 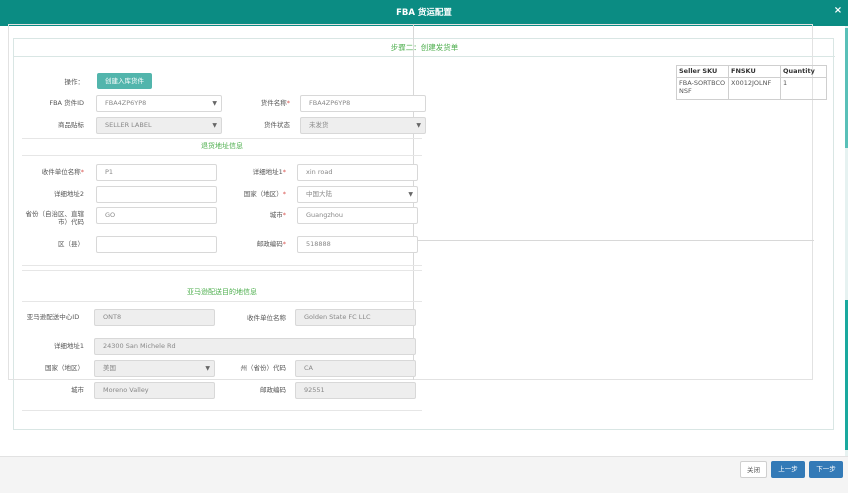 I want to click on return-country-label: 国家（地区）*, so click(x=264, y=194).